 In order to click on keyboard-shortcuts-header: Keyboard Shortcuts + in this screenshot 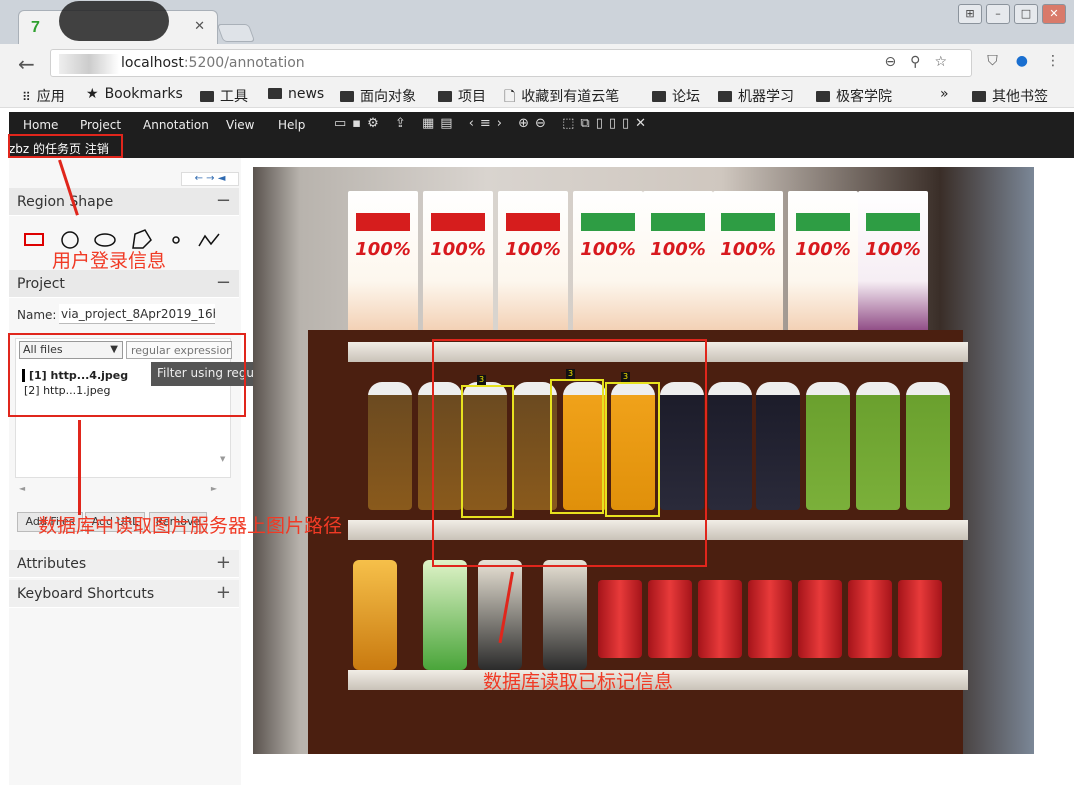, I will do `click(124, 594)`.